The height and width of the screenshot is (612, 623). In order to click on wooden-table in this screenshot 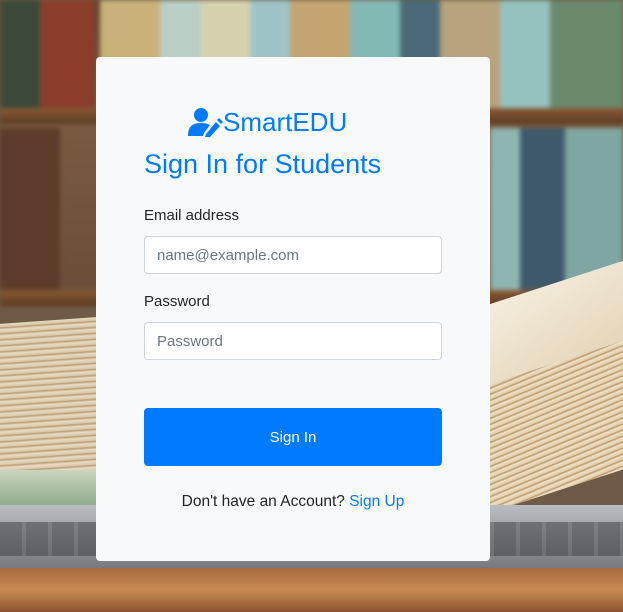, I will do `click(311, 590)`.